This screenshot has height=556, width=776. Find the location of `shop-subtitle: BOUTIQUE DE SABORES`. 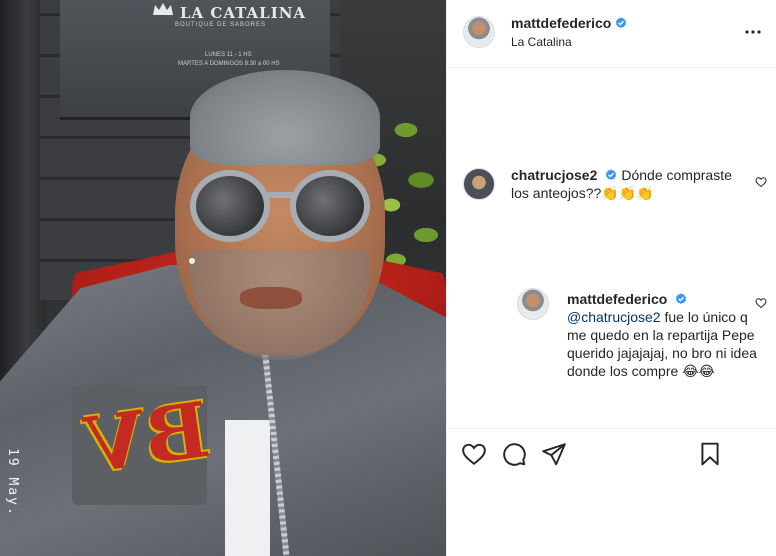

shop-subtitle: BOUTIQUE DE SABORES is located at coordinates (221, 25).